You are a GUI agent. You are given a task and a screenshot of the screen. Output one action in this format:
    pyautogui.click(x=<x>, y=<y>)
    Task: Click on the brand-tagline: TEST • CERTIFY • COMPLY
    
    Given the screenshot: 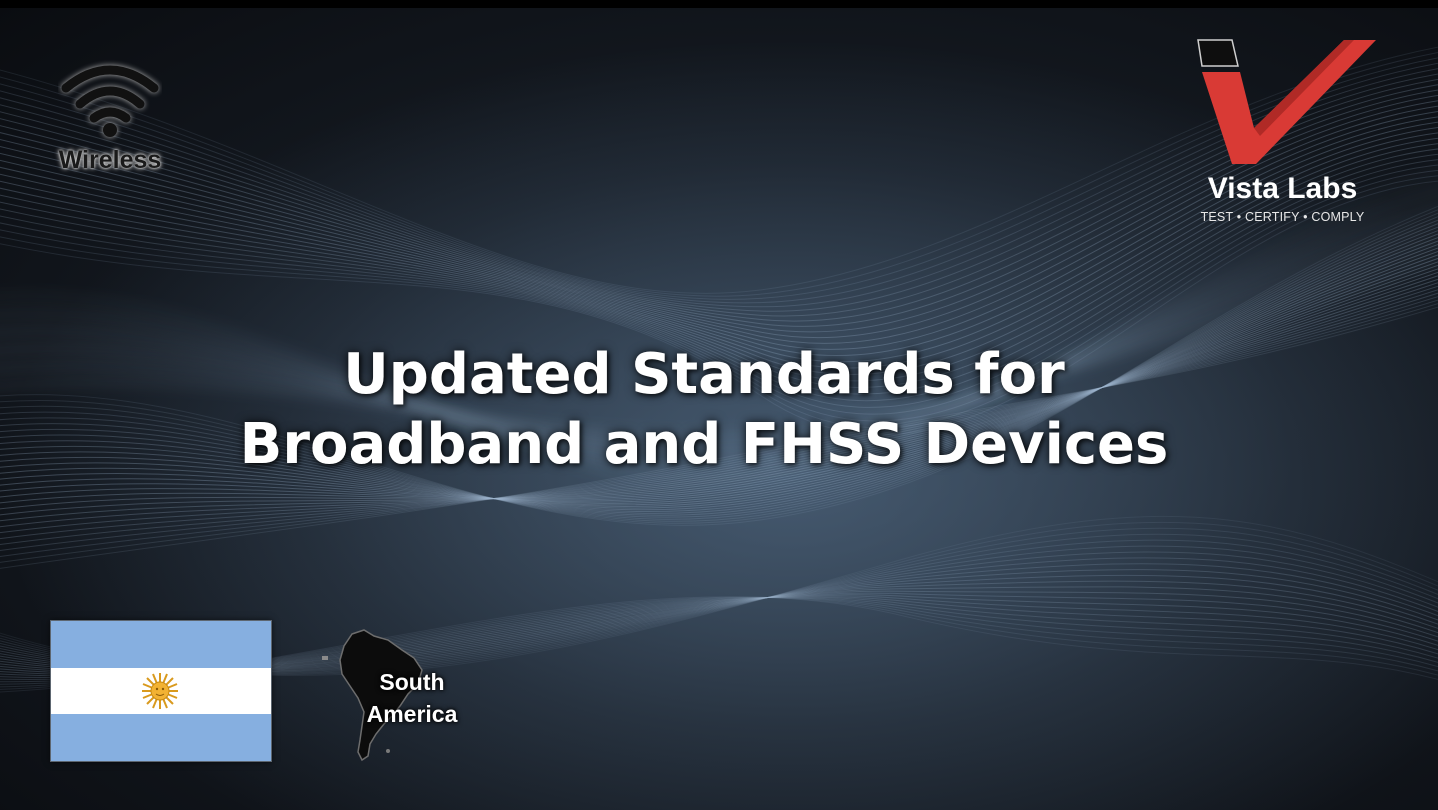 What is the action you would take?
    pyautogui.click(x=1282, y=217)
    